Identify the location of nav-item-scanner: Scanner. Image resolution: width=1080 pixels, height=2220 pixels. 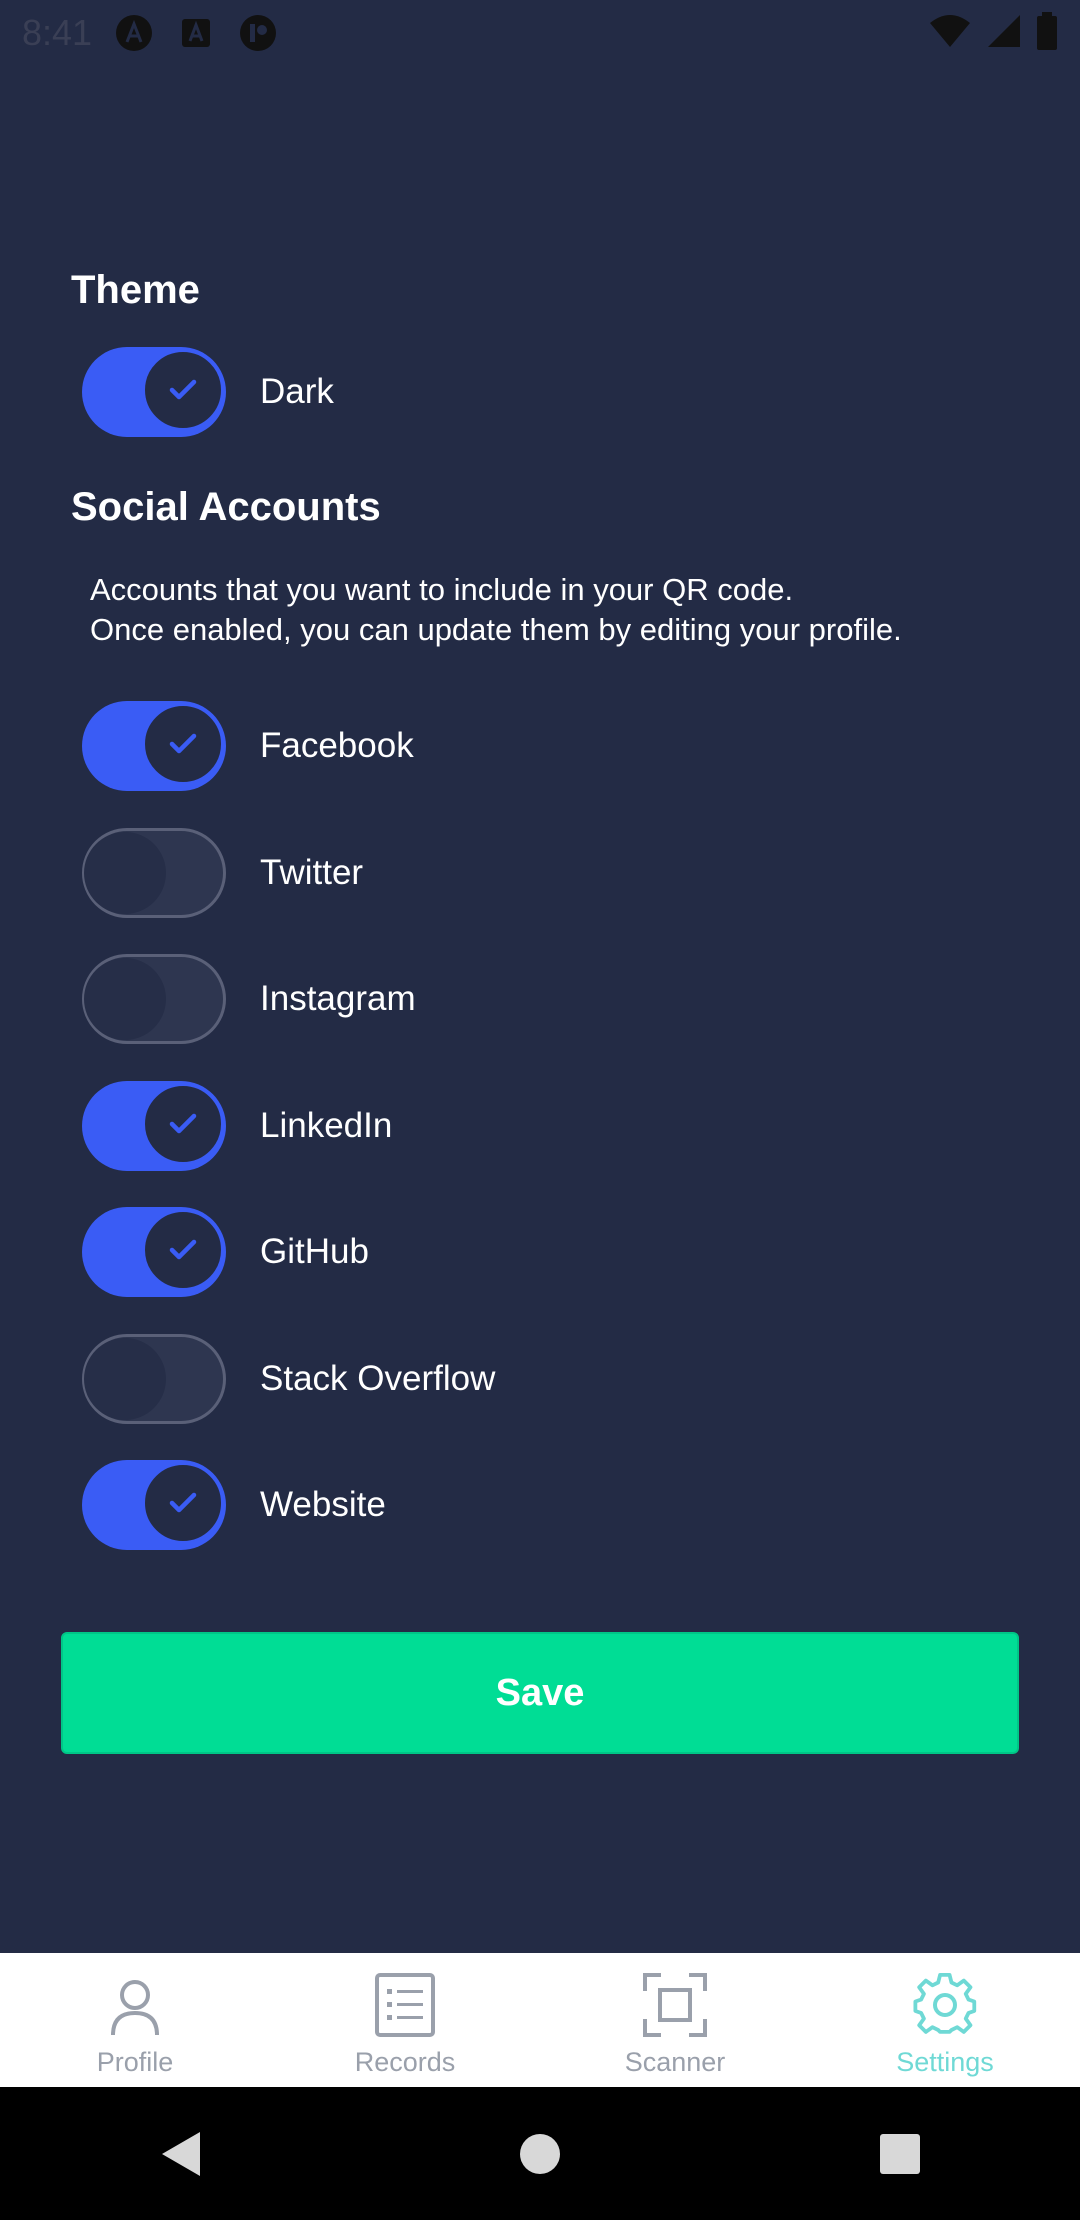
(675, 2020).